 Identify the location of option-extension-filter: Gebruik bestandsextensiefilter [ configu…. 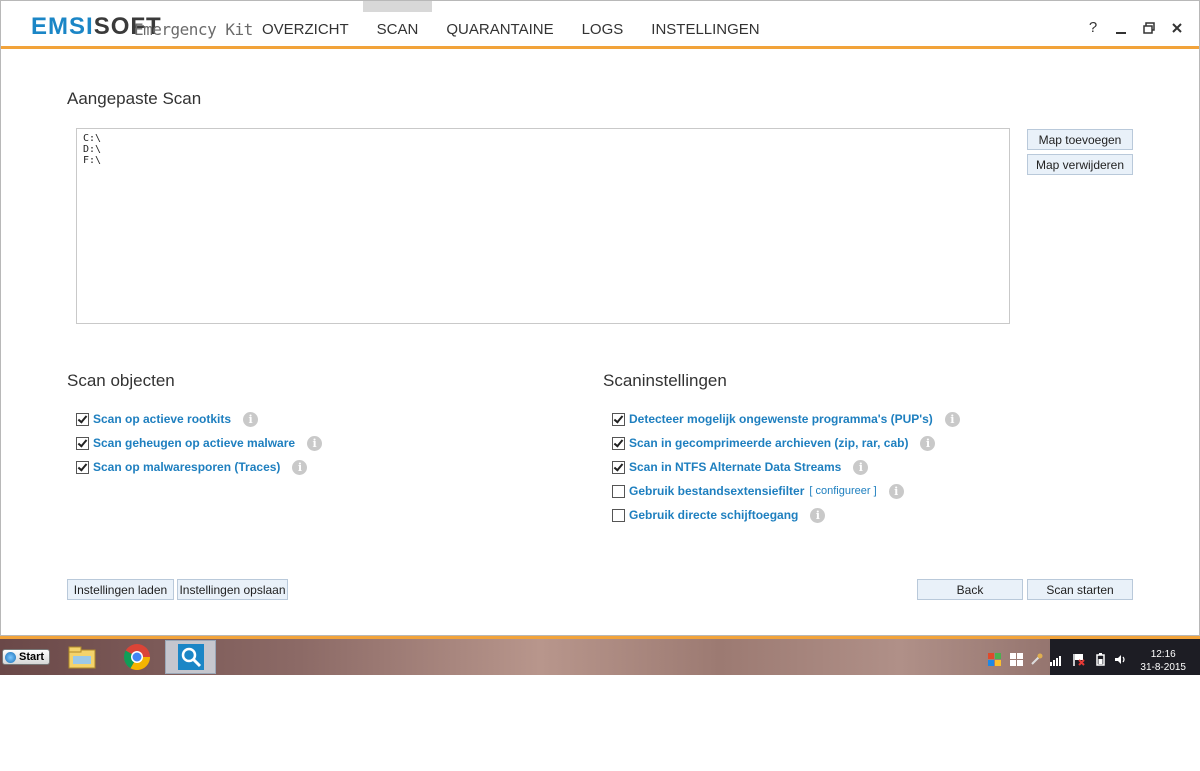
(758, 491).